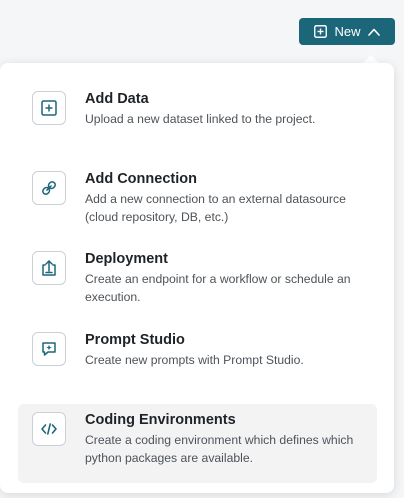 The image size is (404, 498). I want to click on menu-item-title: Add Data, so click(117, 99).